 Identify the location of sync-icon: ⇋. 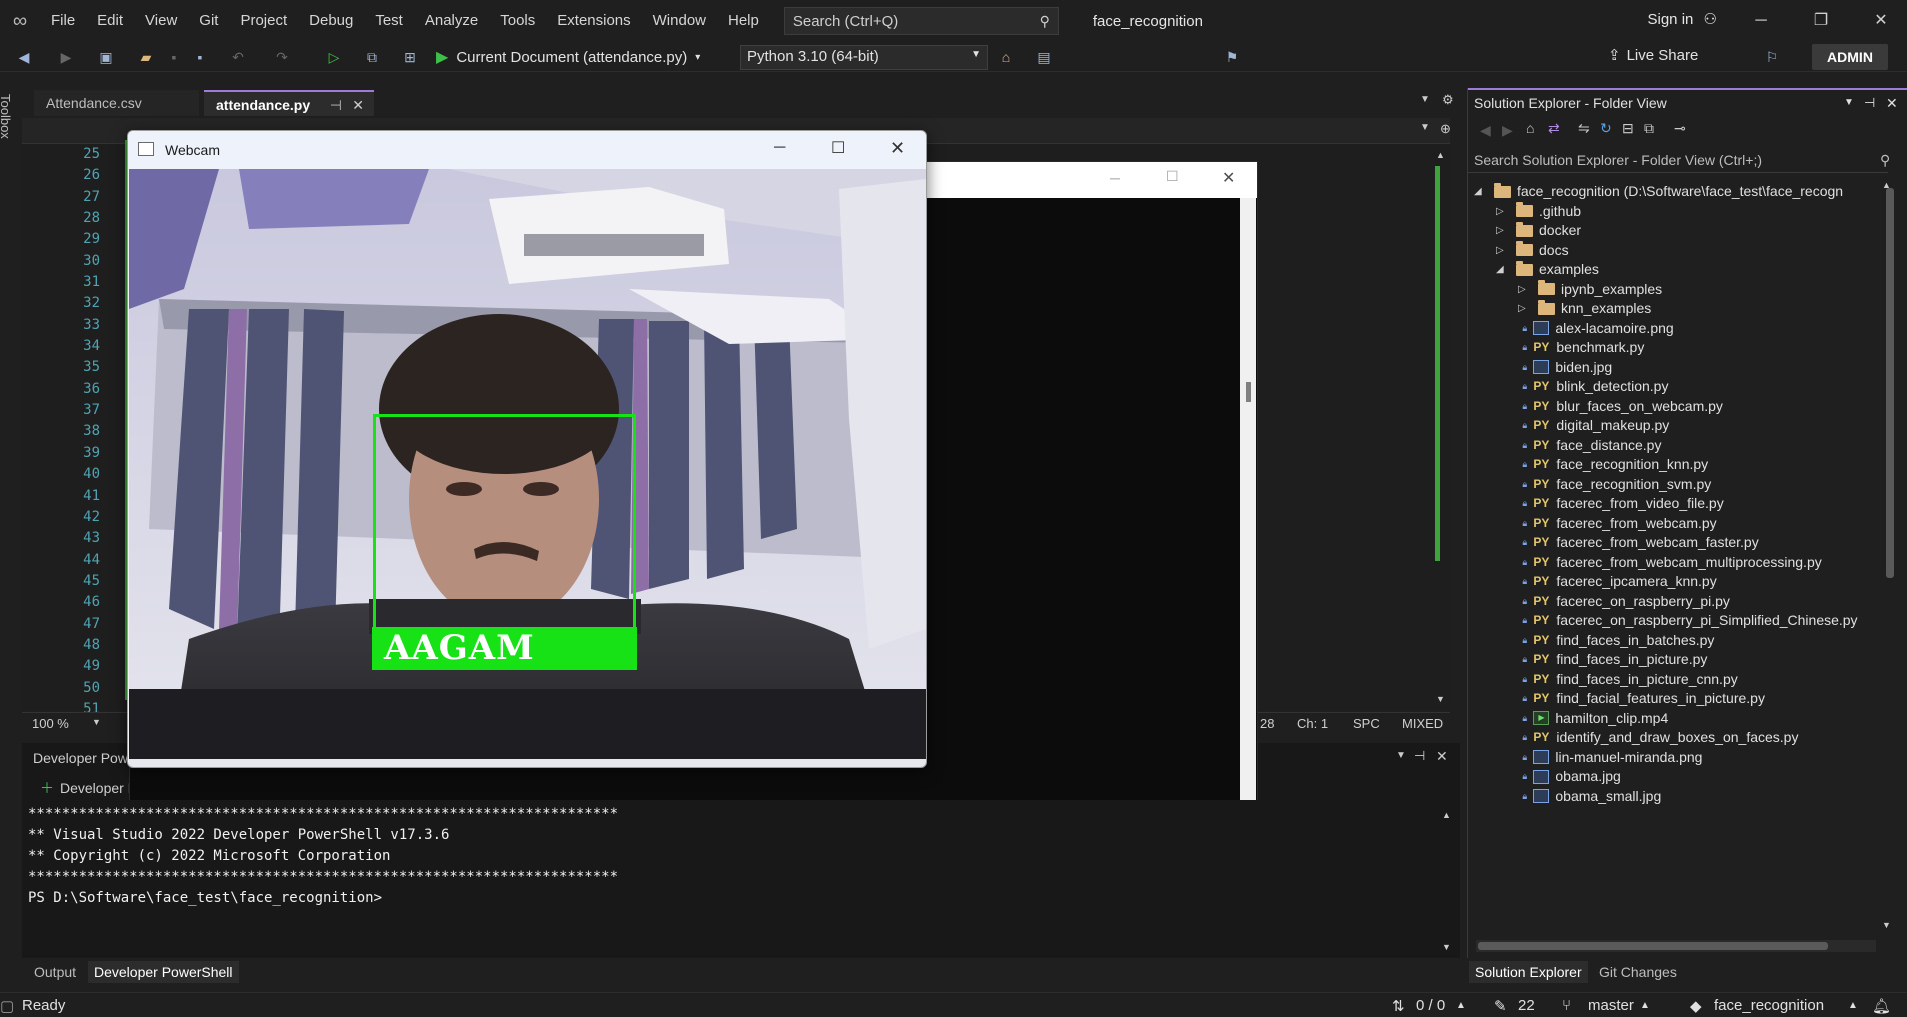
(1584, 128).